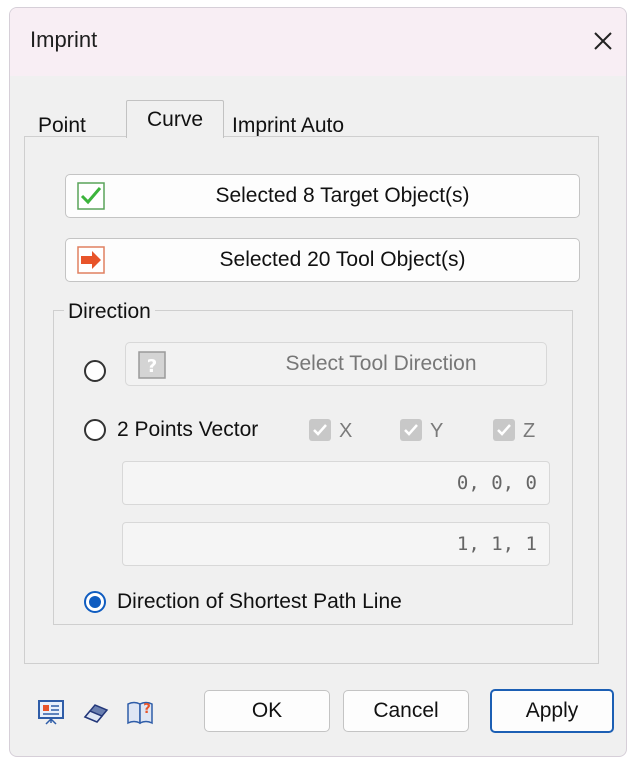 The image size is (635, 760). Describe the element at coordinates (496, 483) in the screenshot. I see `start-point-value: 0, 0, 0` at that location.